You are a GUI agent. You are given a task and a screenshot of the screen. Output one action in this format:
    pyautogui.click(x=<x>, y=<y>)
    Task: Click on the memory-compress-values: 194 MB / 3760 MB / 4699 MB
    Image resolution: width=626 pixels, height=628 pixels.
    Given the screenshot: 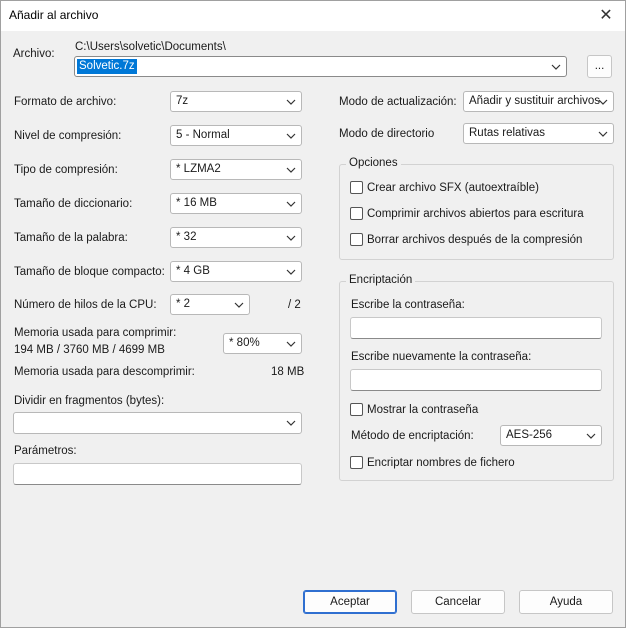 What is the action you would take?
    pyautogui.click(x=89, y=350)
    